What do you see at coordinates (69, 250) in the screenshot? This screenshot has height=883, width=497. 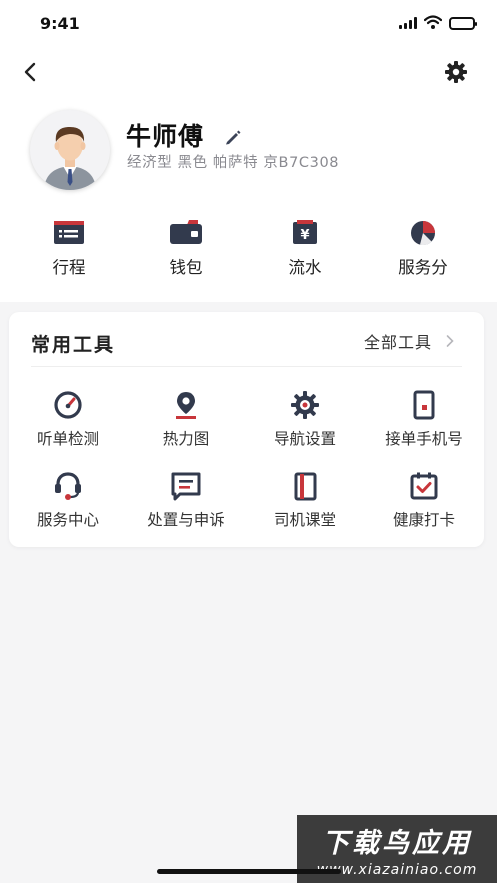 I see `quick-action-trips: 行程` at bounding box center [69, 250].